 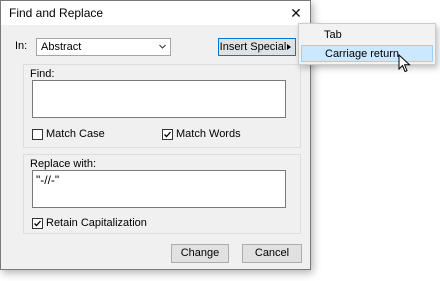 What do you see at coordinates (75, 134) in the screenshot?
I see `match-case-label: Match Case` at bounding box center [75, 134].